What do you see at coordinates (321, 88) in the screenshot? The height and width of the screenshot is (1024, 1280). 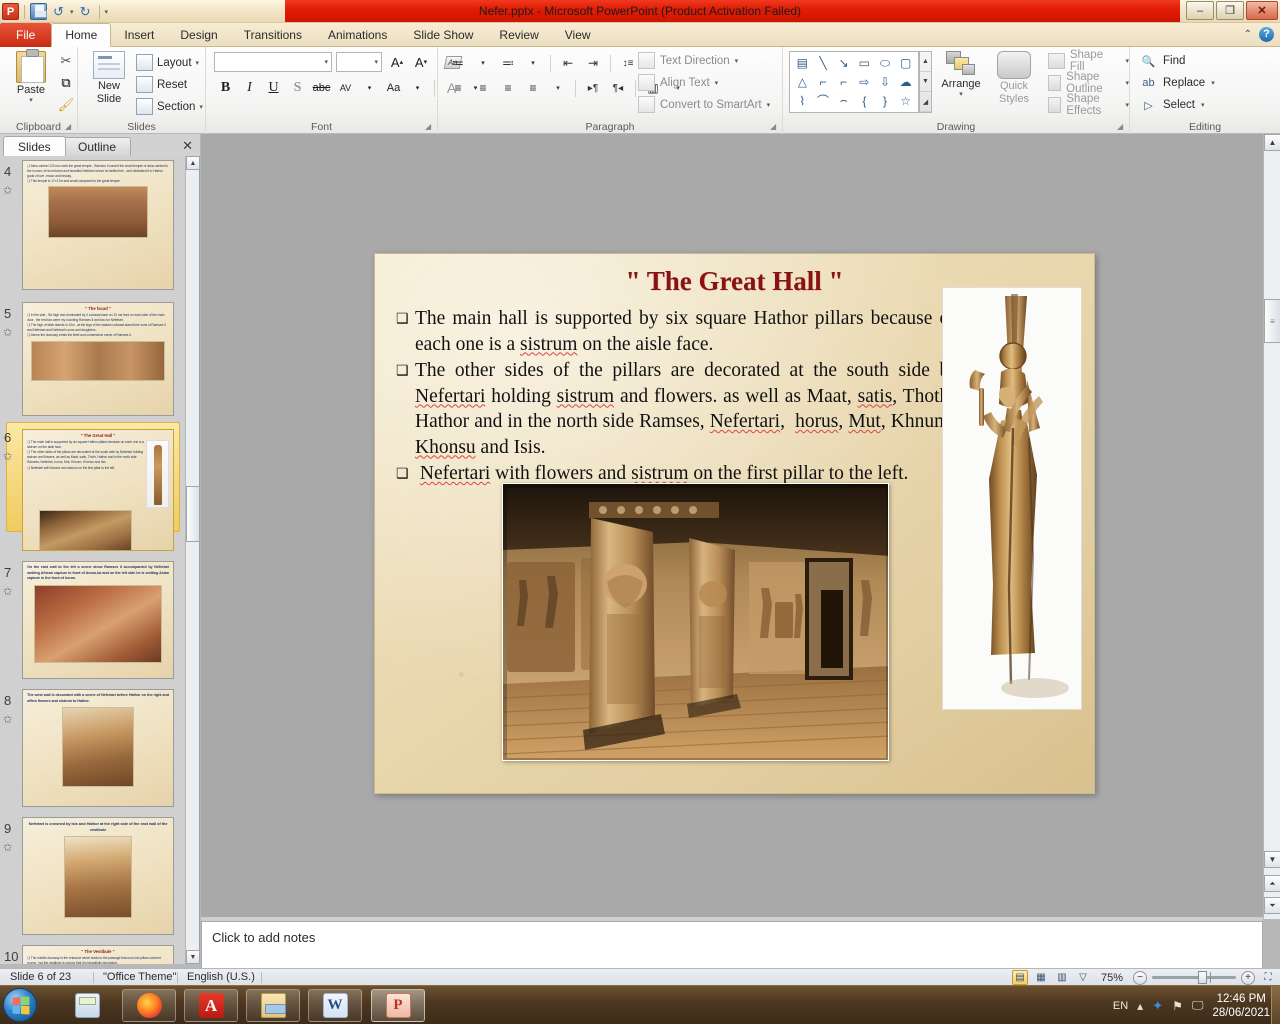 I see `strikethrough-button: abc` at bounding box center [321, 88].